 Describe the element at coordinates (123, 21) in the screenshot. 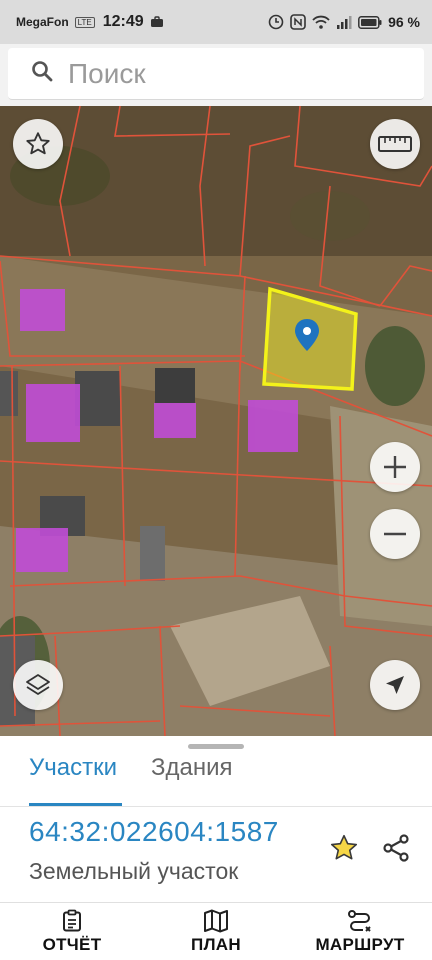

I see `clock: 12:49` at that location.